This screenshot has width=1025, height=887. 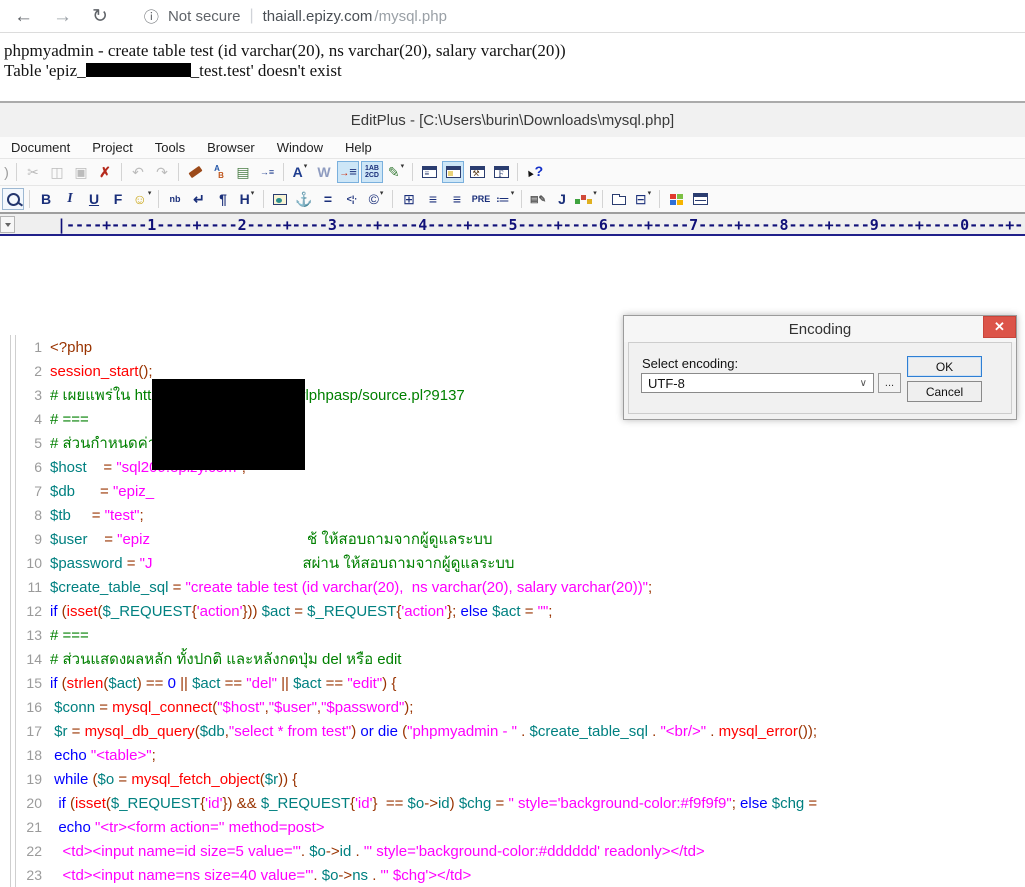 What do you see at coordinates (453, 172) in the screenshot?
I see `sidebar-window-icon` at bounding box center [453, 172].